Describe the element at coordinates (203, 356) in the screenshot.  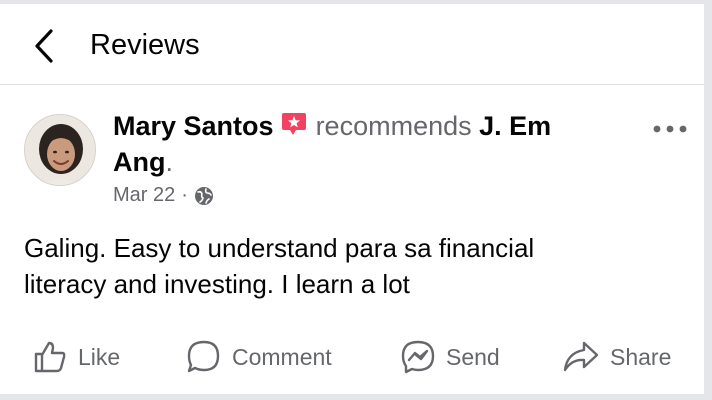
I see `comment-icon` at that location.